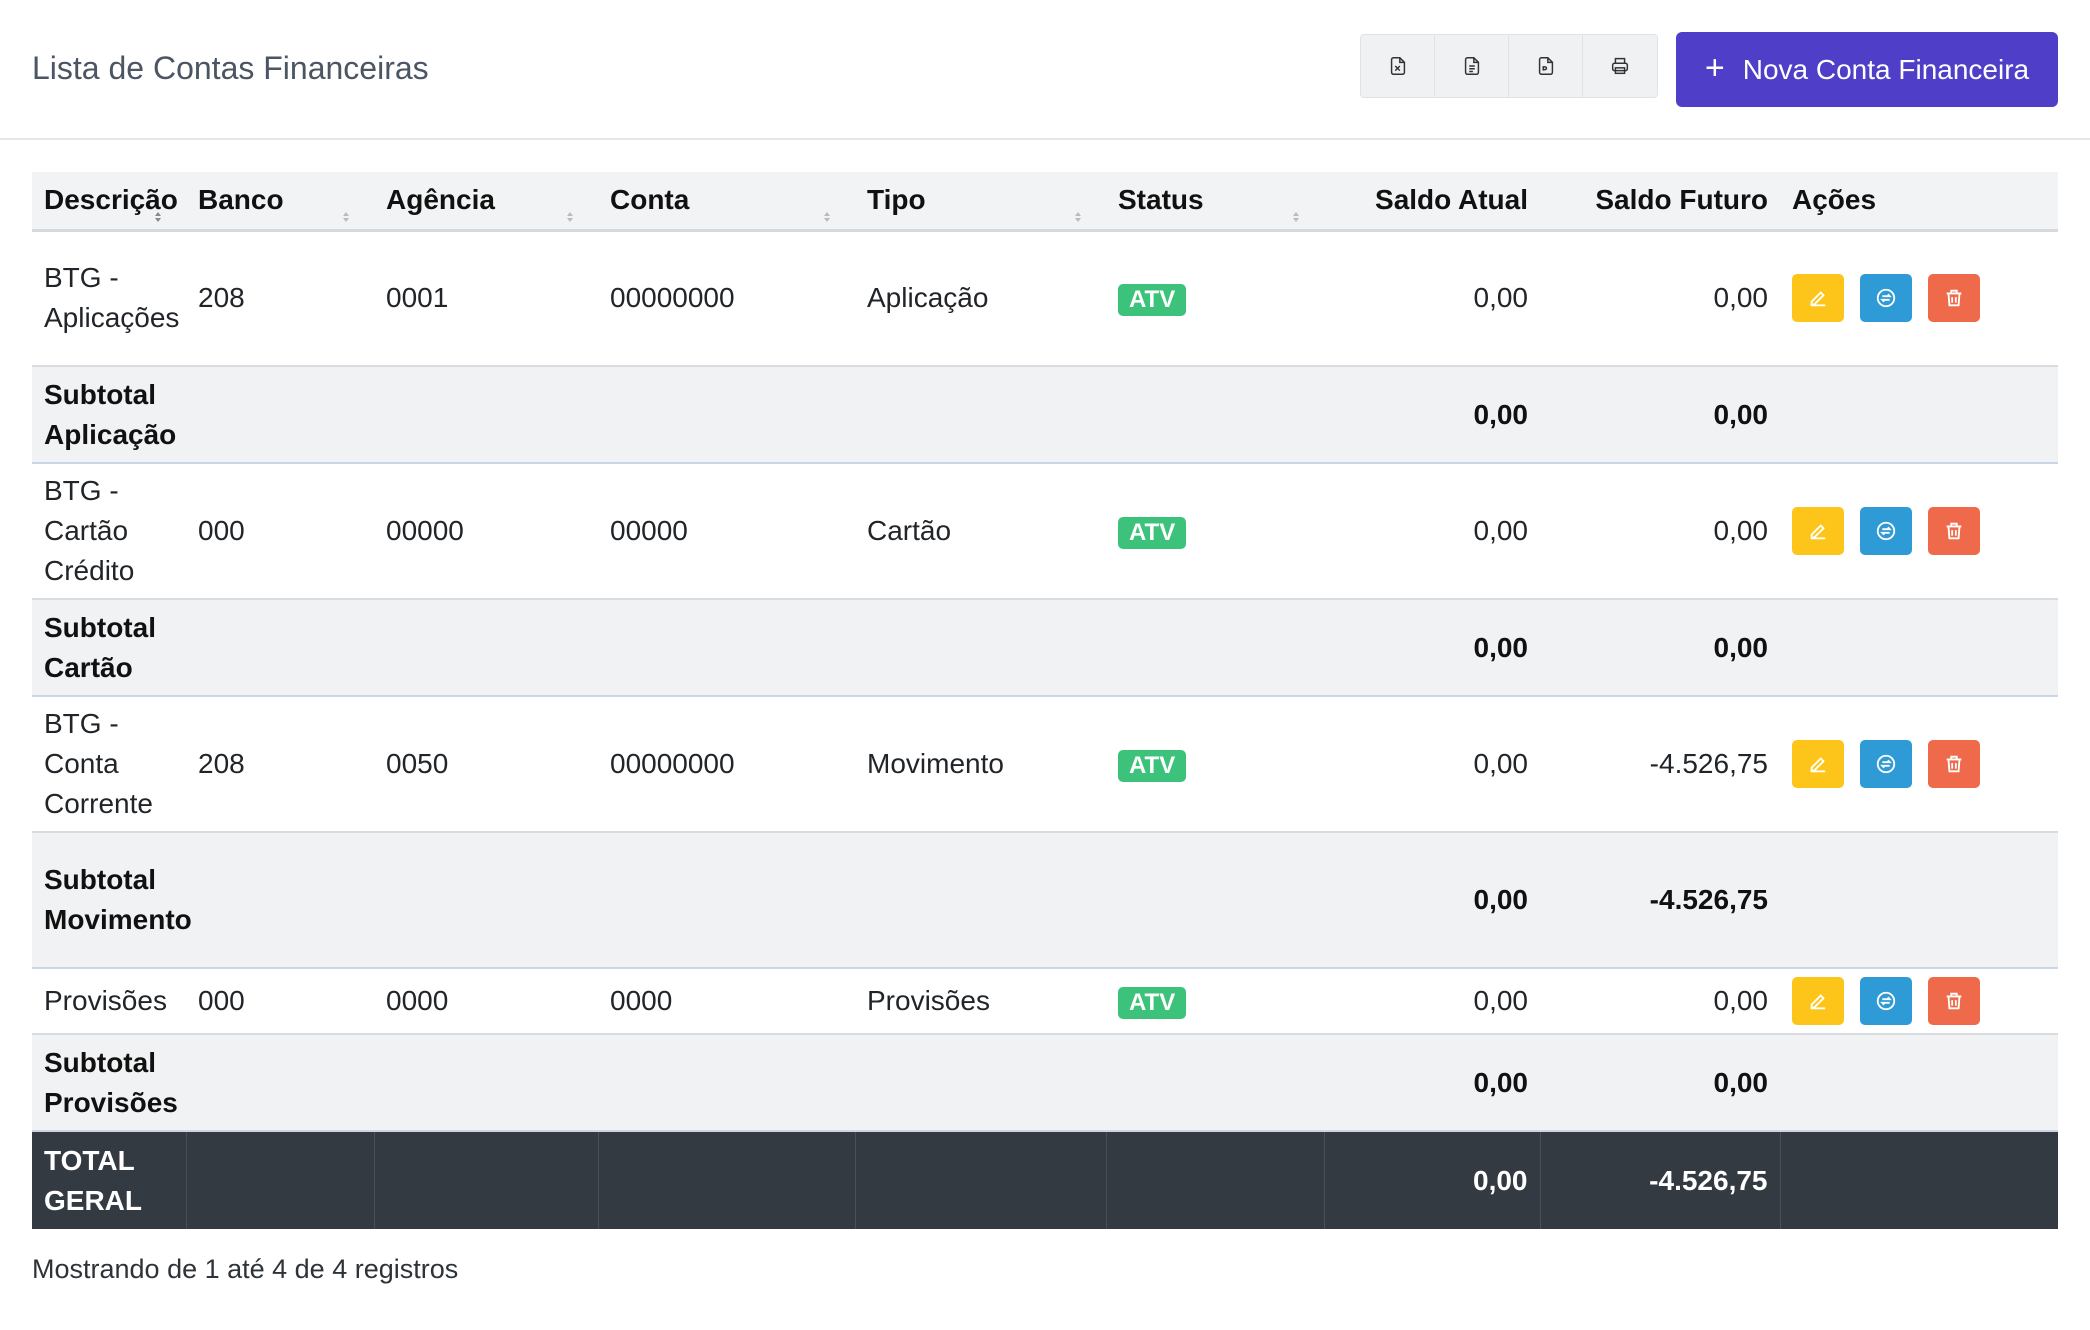 This screenshot has height=1330, width=2090. Describe the element at coordinates (100, 647) in the screenshot. I see `subtotal-label: Subtotal Cartão` at that location.